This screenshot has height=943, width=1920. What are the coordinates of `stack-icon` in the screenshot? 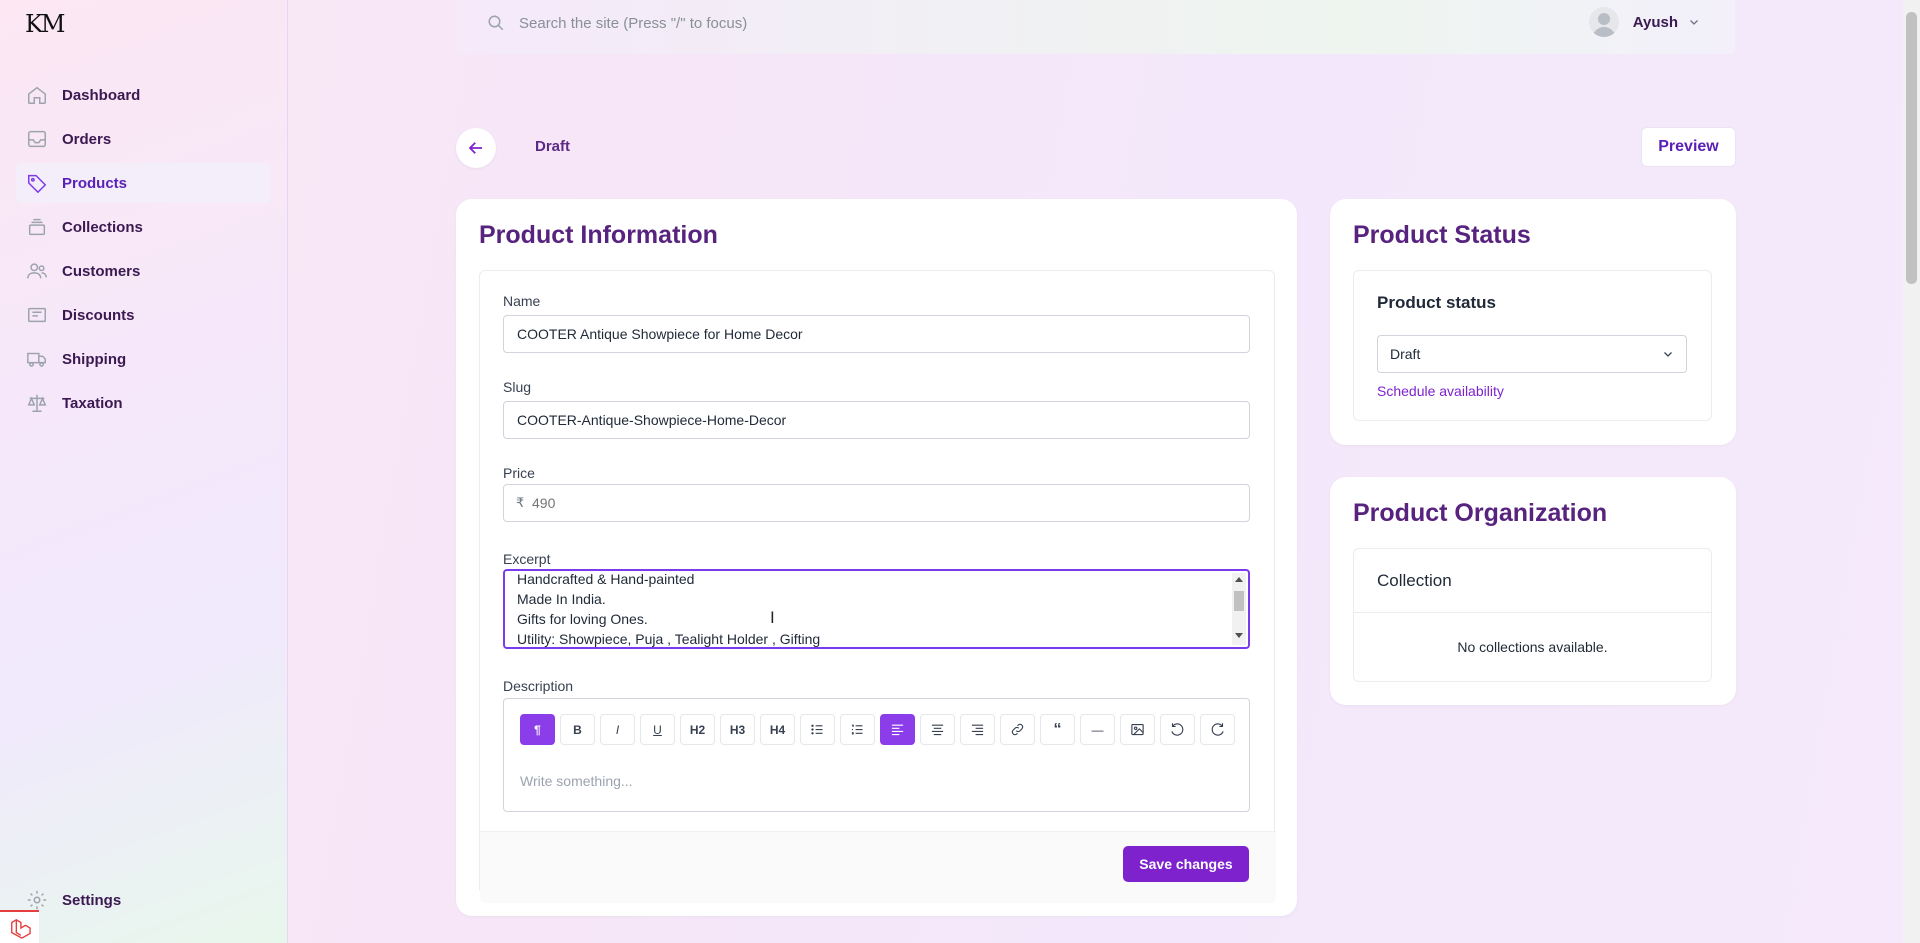 It's located at (37, 227).